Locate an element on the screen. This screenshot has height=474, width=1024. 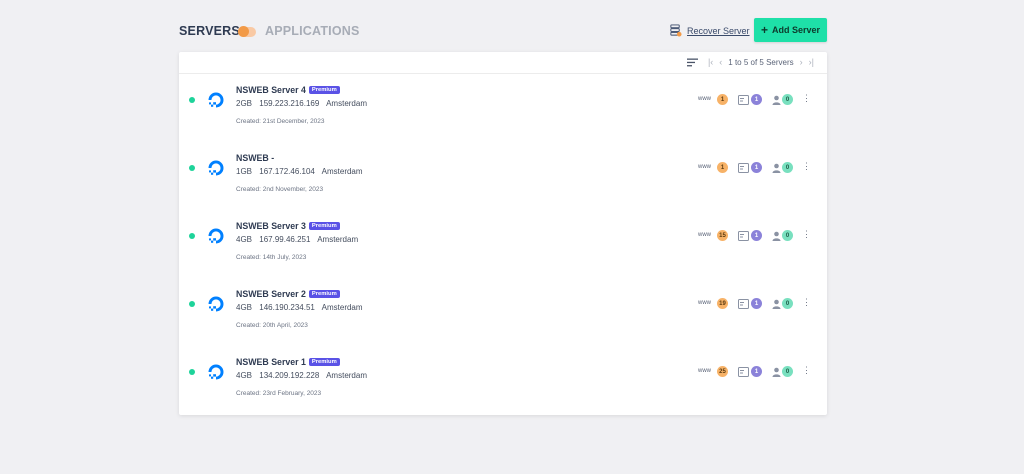
server-ip: 167.99.46.251 is located at coordinates (285, 239).